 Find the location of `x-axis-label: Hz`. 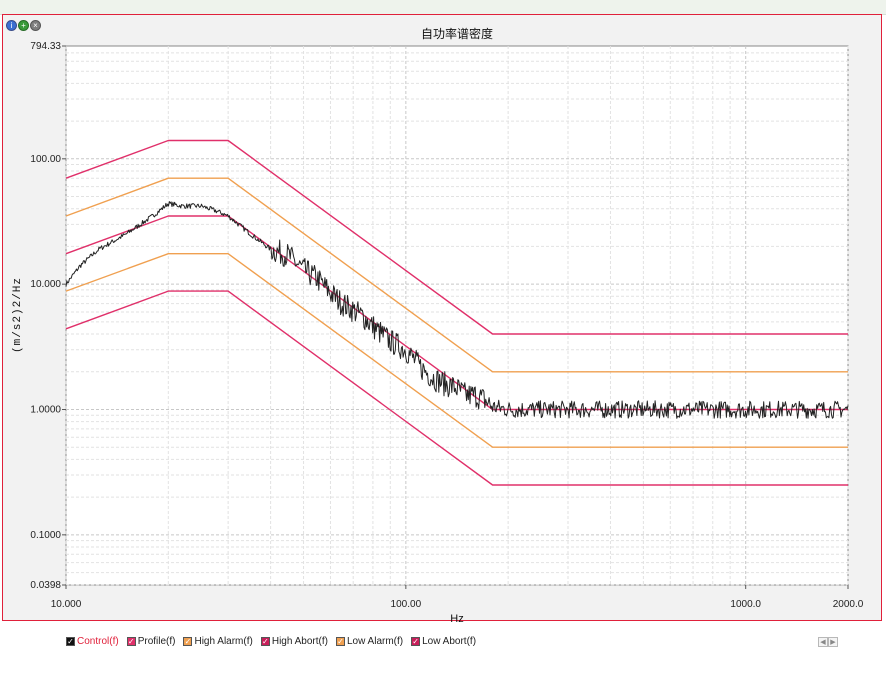

x-axis-label: Hz is located at coordinates (456, 619).